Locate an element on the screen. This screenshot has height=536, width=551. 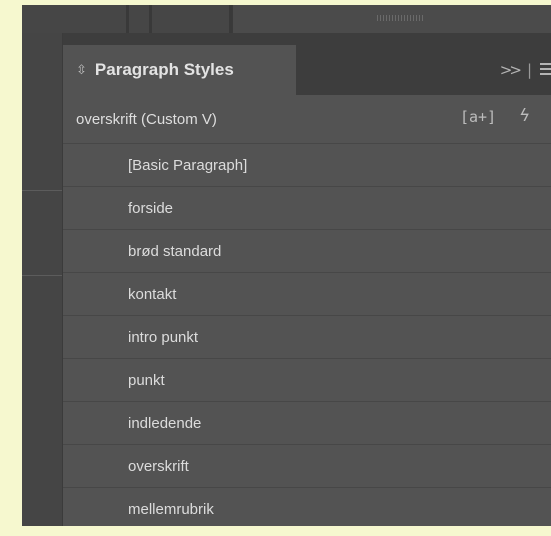
list-item: brød standard is located at coordinates (307, 250).